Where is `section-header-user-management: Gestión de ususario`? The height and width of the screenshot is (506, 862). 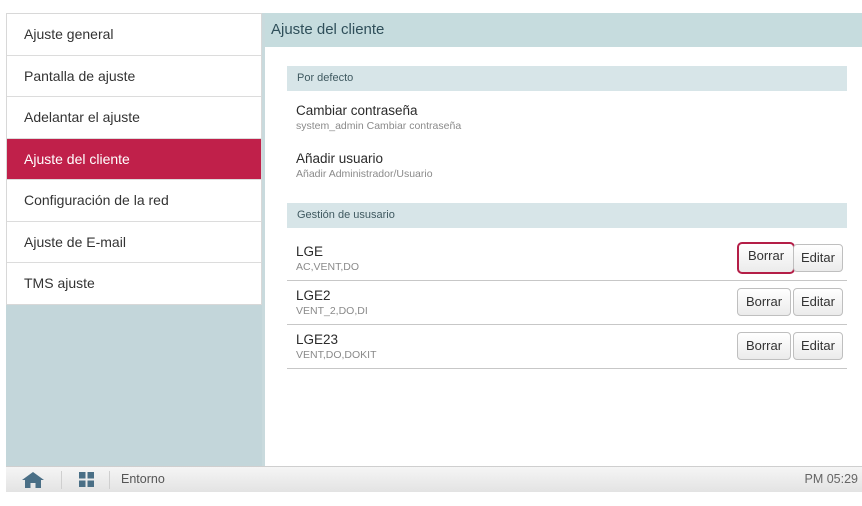
section-header-user-management: Gestión de ususario is located at coordinates (567, 215).